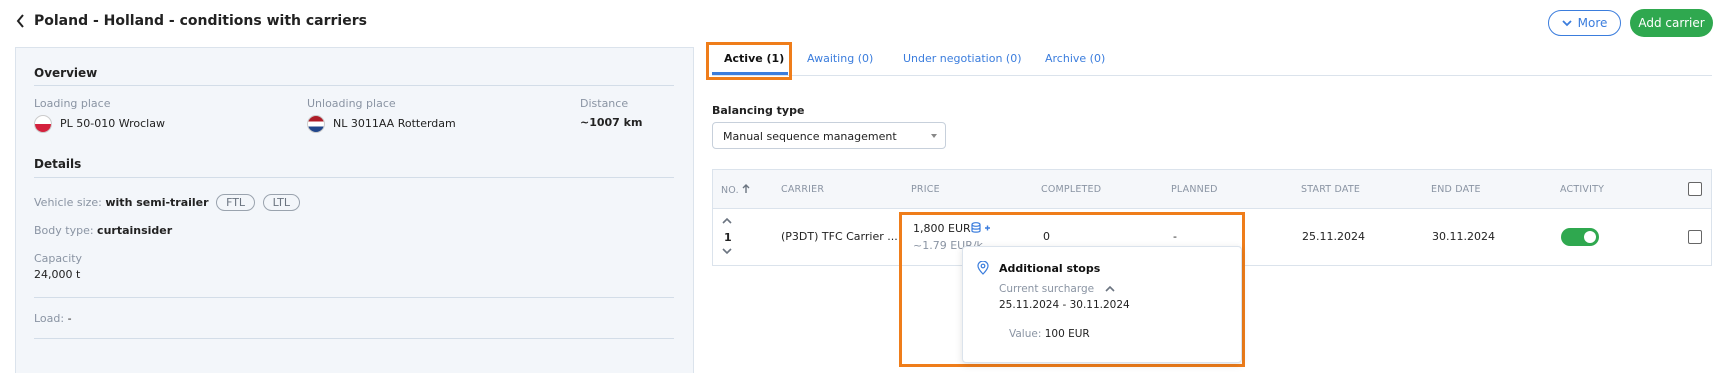 The image size is (1733, 373). Describe the element at coordinates (810, 136) in the screenshot. I see `balancing-type-value: Manual sequence management` at that location.